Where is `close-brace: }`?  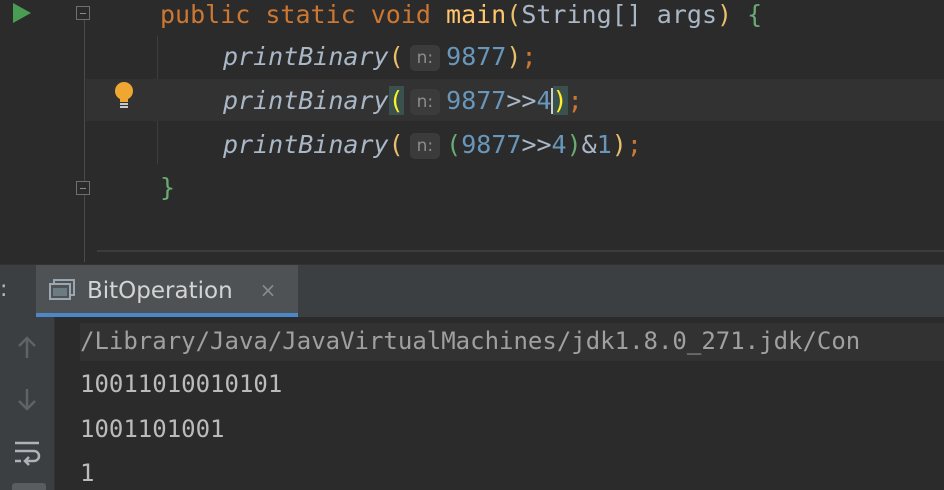
close-brace: } is located at coordinates (168, 187).